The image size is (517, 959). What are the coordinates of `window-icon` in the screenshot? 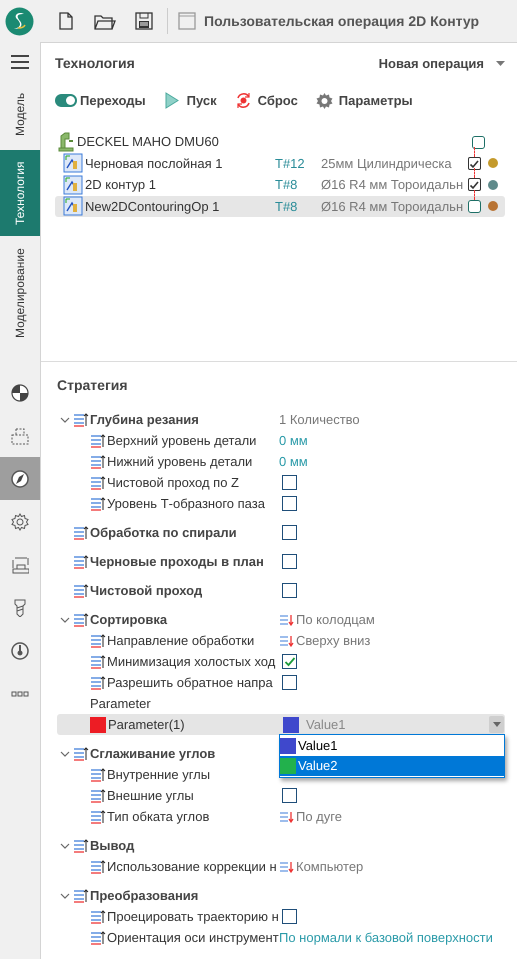 It's located at (187, 21).